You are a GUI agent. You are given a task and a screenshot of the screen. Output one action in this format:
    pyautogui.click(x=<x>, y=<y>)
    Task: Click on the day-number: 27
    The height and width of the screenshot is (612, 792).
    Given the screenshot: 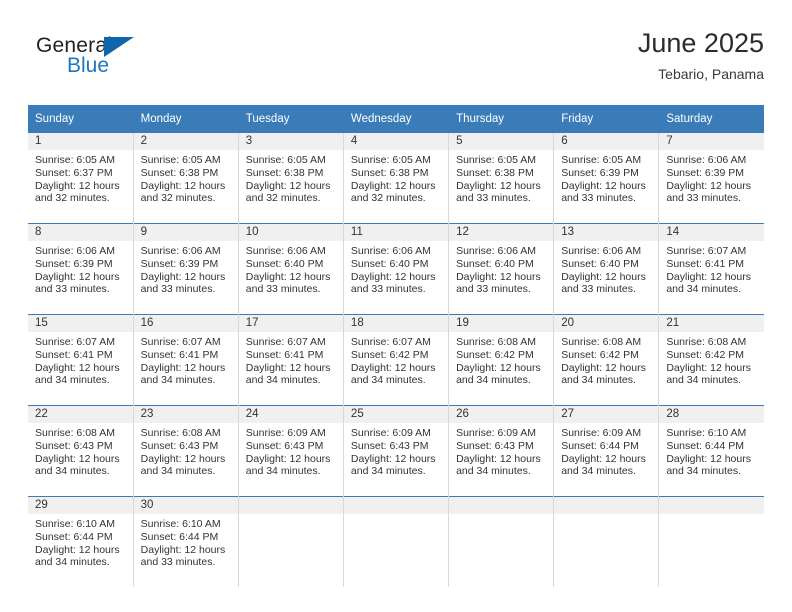 What is the action you would take?
    pyautogui.click(x=606, y=414)
    